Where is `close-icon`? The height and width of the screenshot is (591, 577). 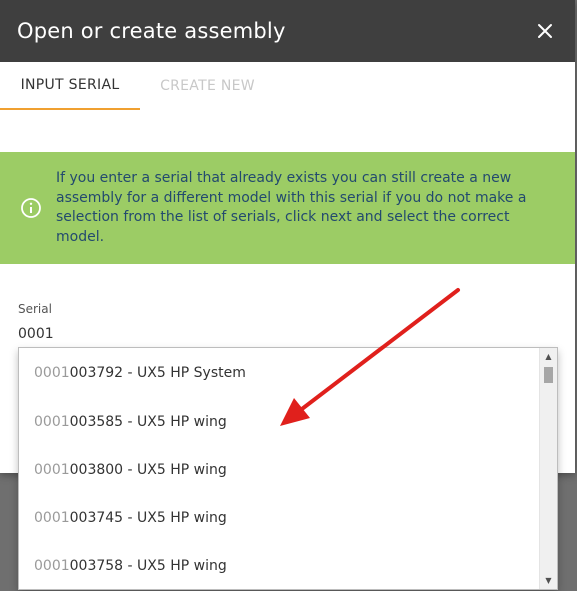 close-icon is located at coordinates (545, 31).